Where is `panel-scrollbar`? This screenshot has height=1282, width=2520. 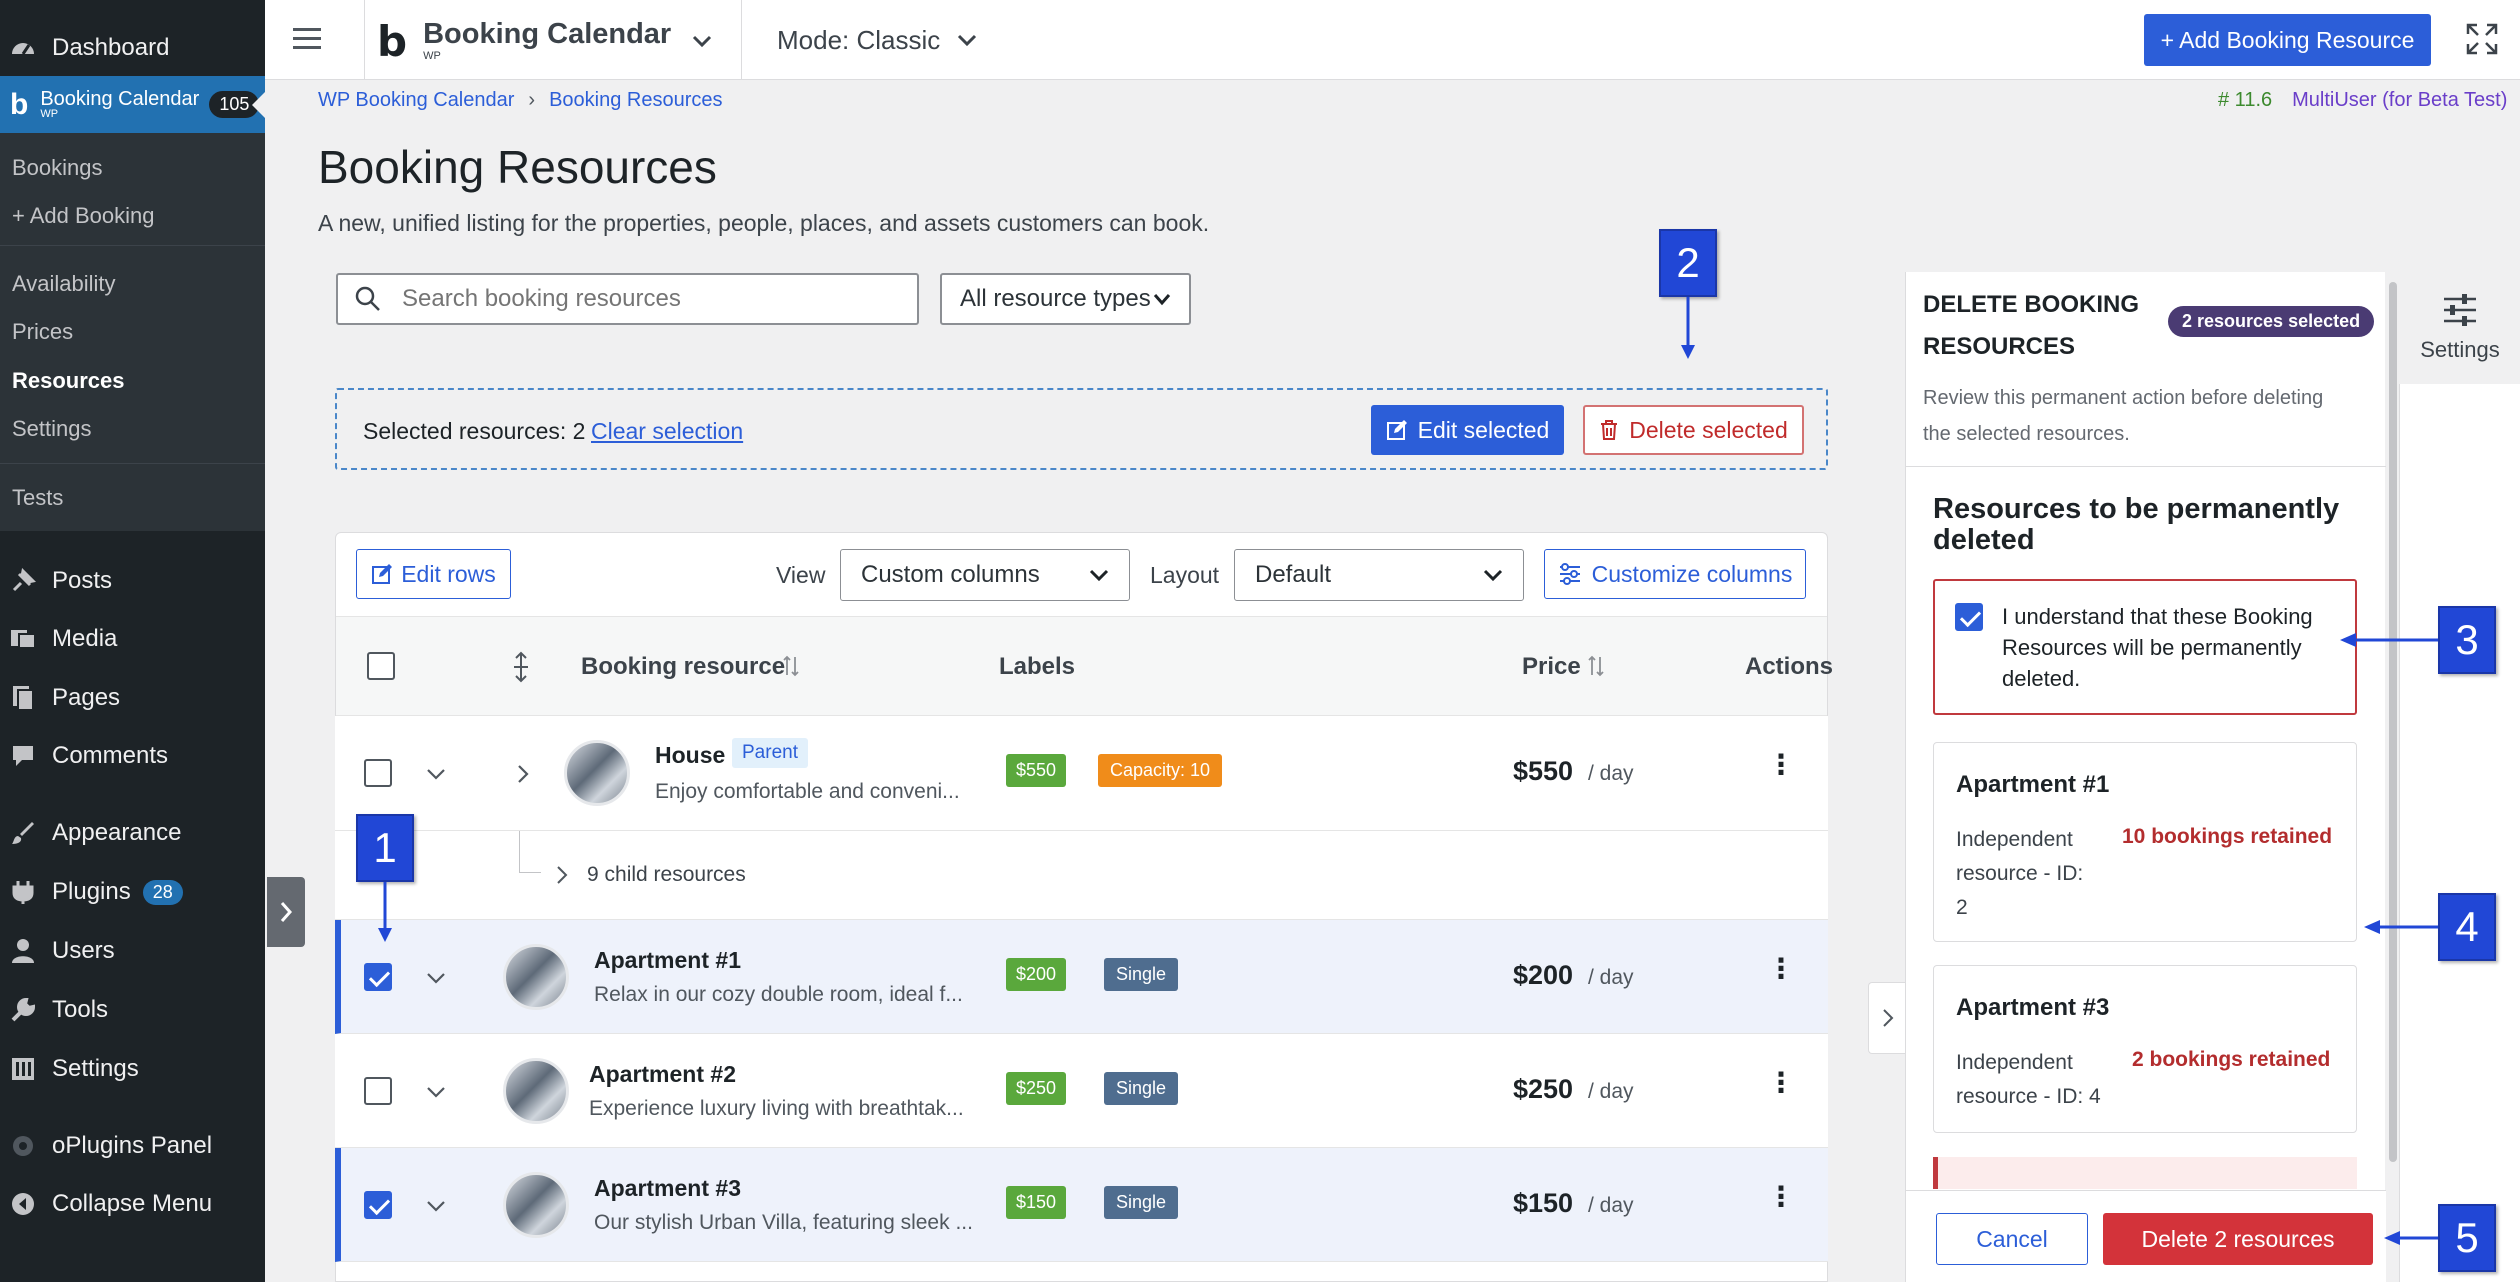 panel-scrollbar is located at coordinates (2393, 722).